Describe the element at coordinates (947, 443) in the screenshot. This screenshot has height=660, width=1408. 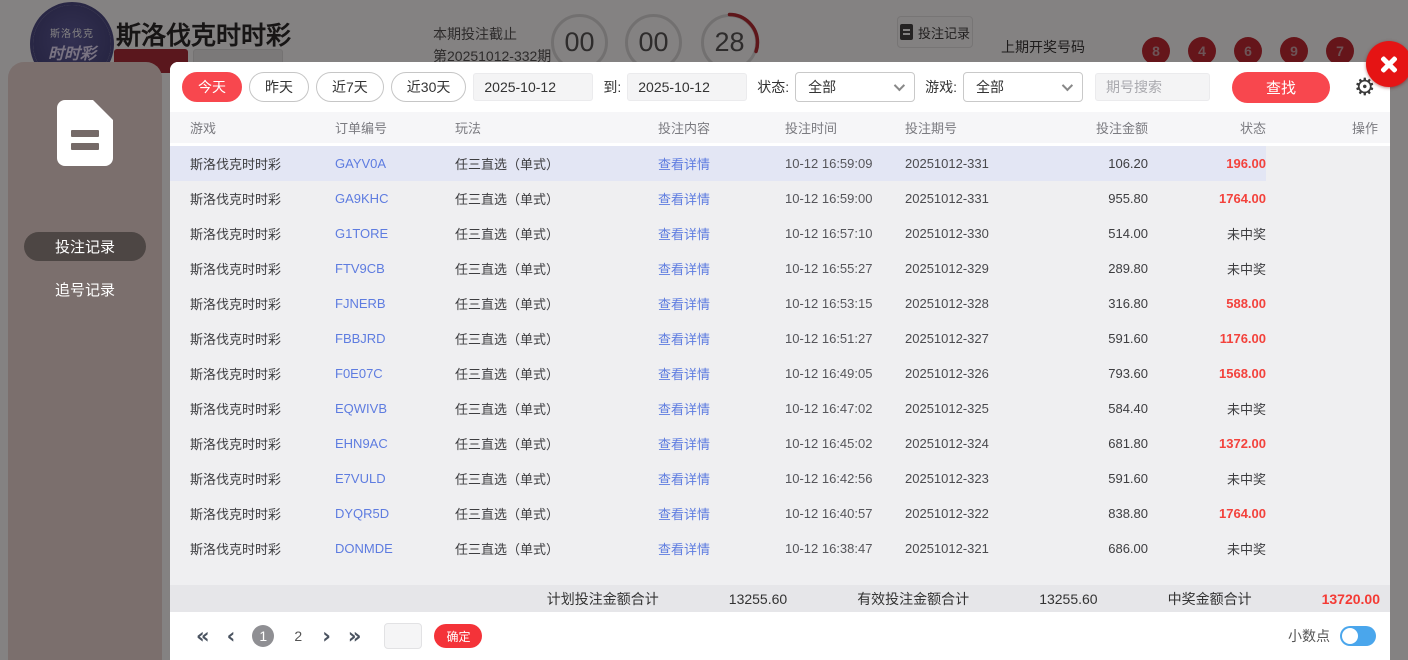
I see `cell-period: 20251012-324` at that location.